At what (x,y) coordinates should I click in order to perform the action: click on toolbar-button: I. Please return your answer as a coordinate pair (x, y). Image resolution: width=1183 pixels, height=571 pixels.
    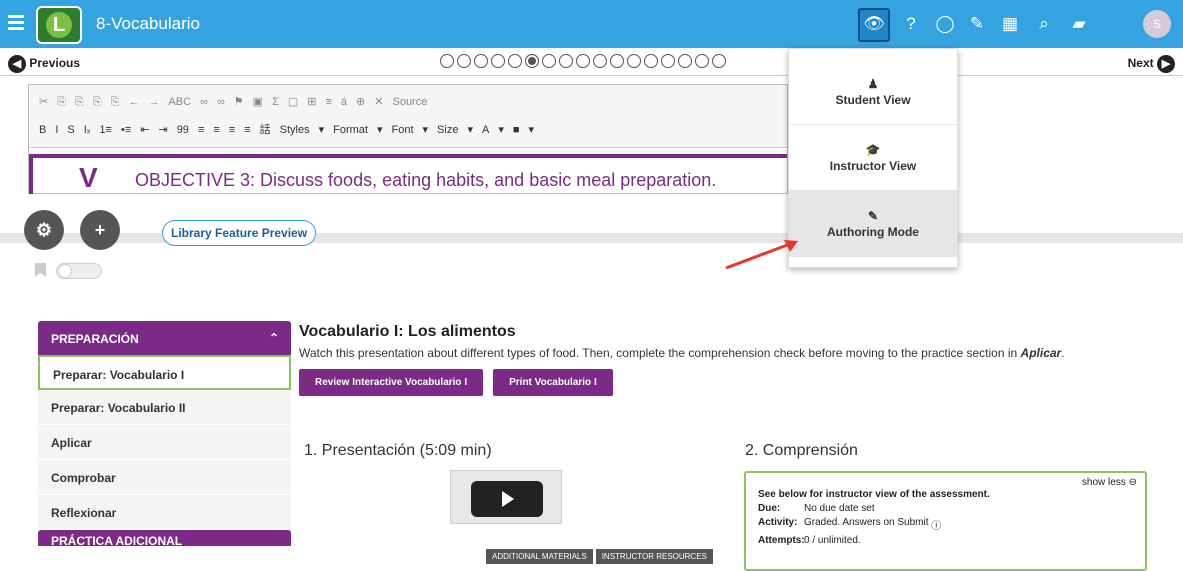
    Looking at the image, I should click on (56, 130).